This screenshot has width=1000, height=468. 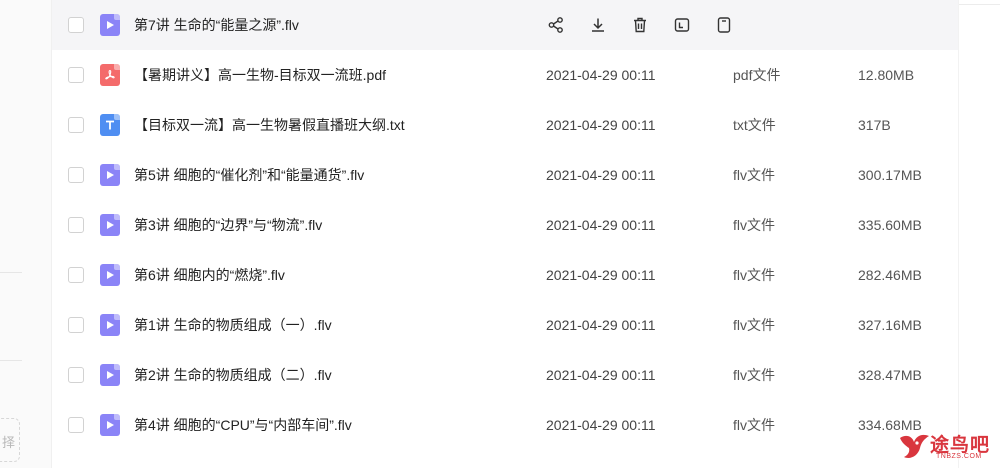 What do you see at coordinates (598, 25) in the screenshot?
I see `download-icon` at bounding box center [598, 25].